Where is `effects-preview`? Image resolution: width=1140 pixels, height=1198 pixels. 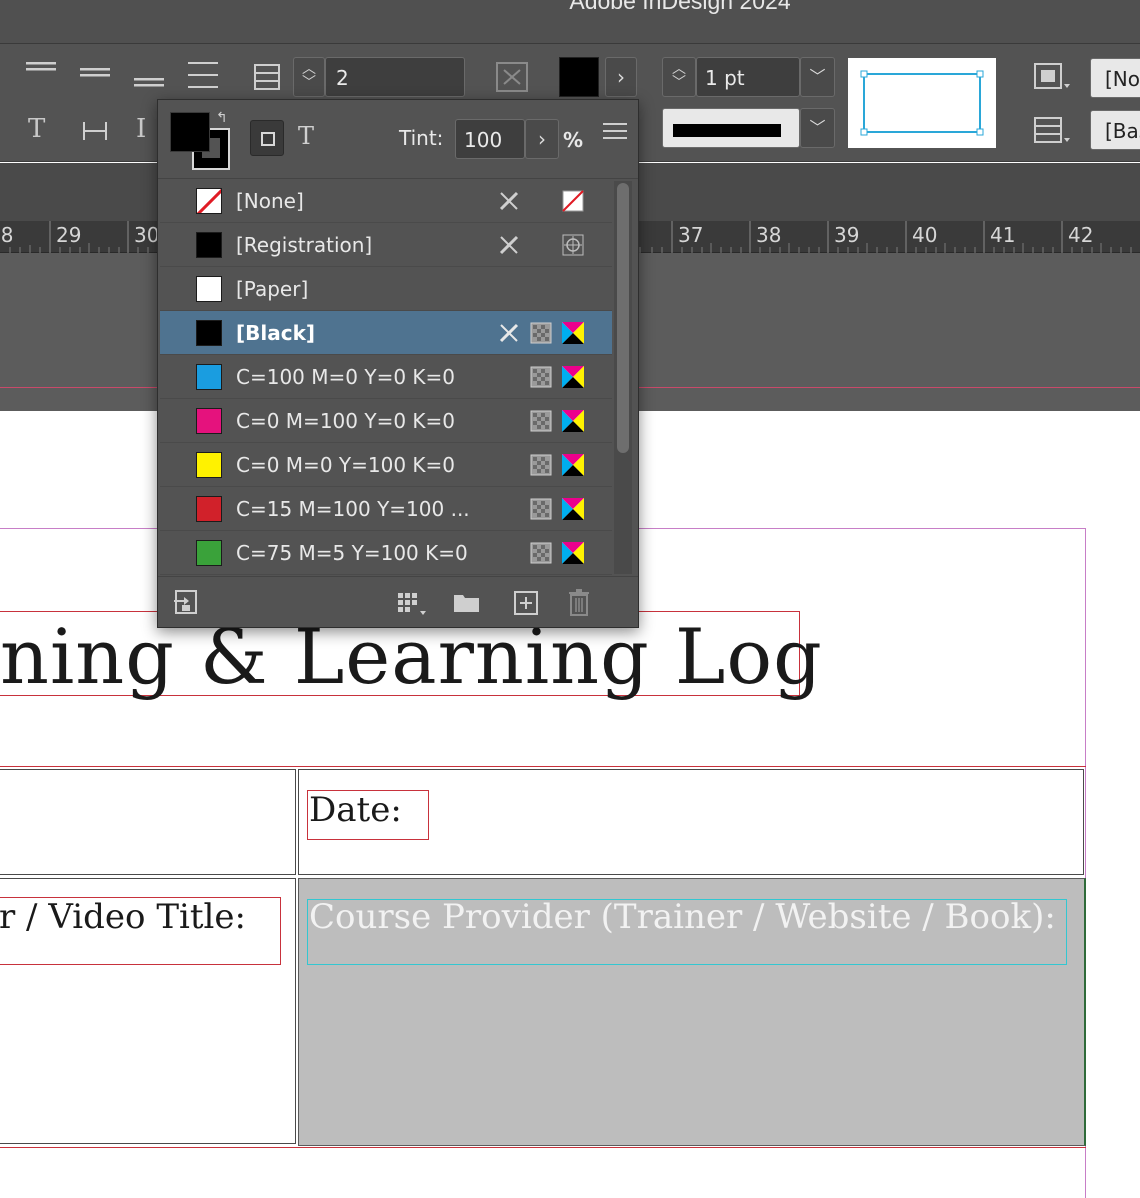 effects-preview is located at coordinates (922, 103).